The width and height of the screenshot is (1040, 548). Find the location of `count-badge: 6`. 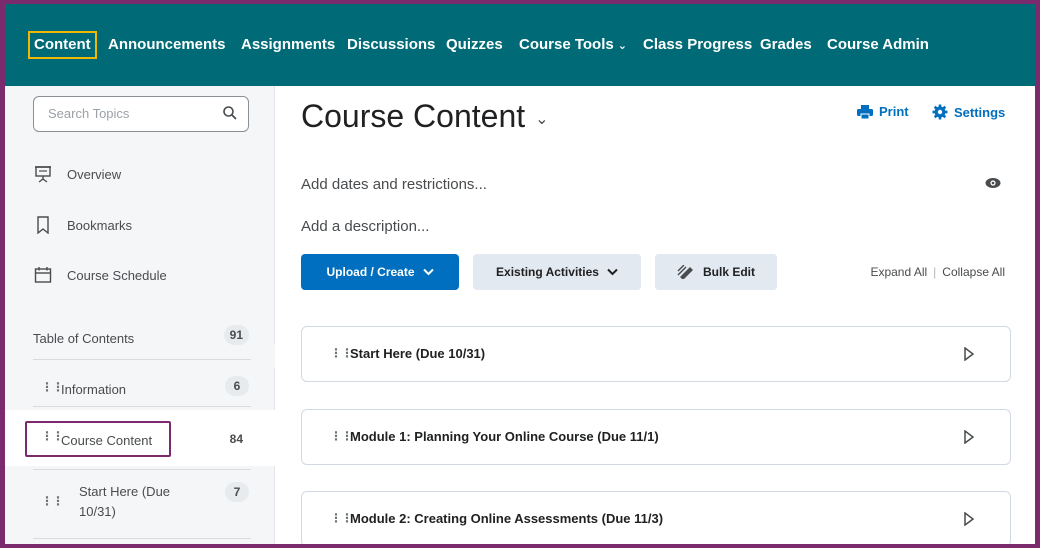

count-badge: 6 is located at coordinates (237, 386).